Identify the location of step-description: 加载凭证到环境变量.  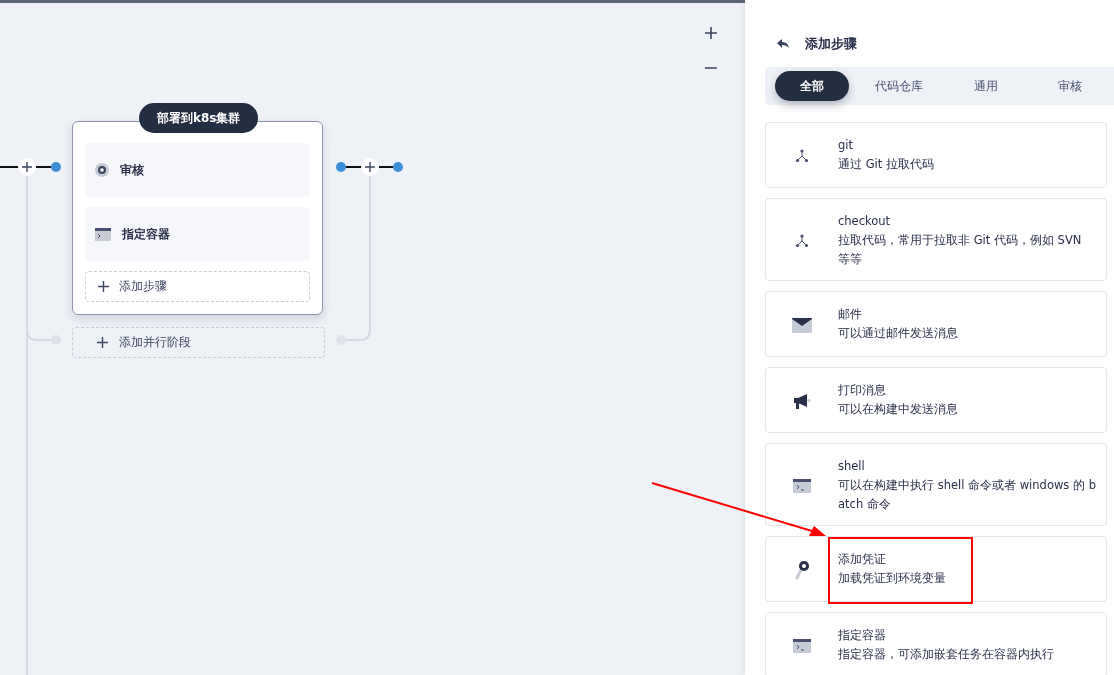
(892, 578).